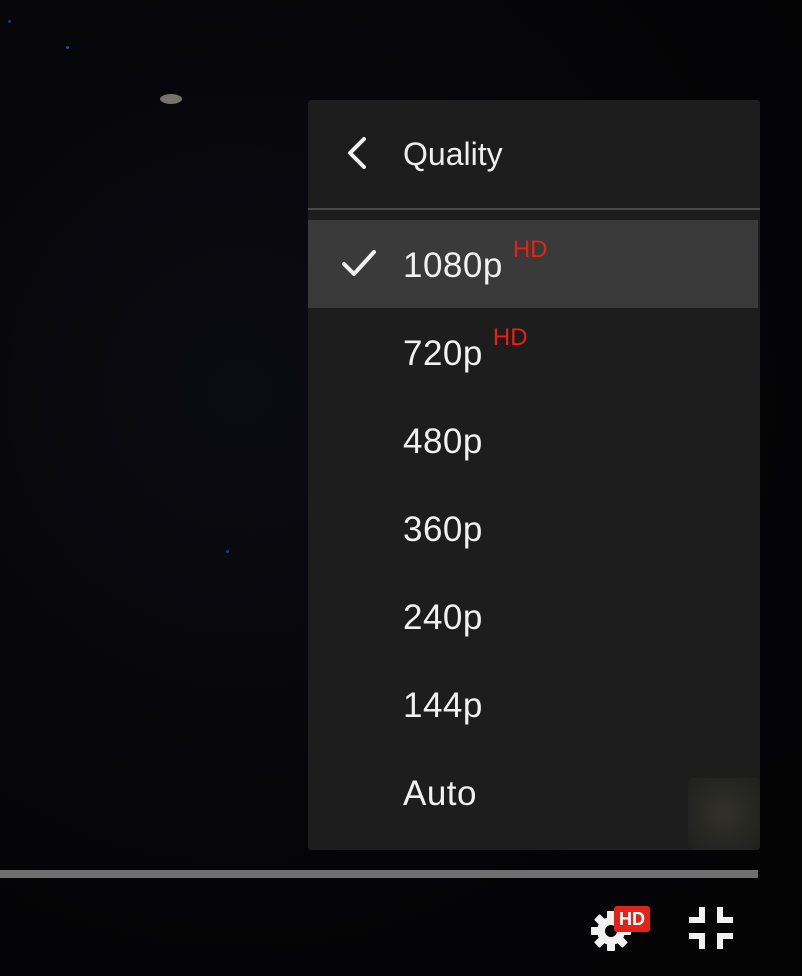 This screenshot has height=976, width=802. What do you see at coordinates (443, 705) in the screenshot?
I see `quality-option-label: 144p` at bounding box center [443, 705].